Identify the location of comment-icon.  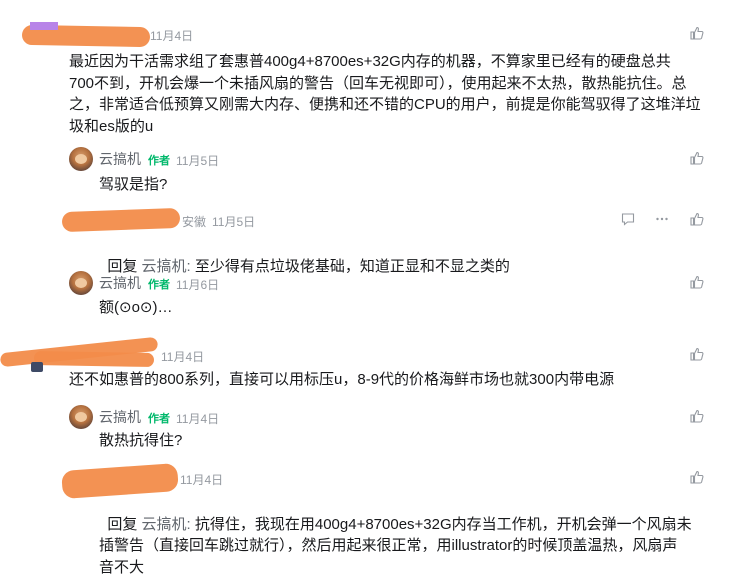
(628, 219).